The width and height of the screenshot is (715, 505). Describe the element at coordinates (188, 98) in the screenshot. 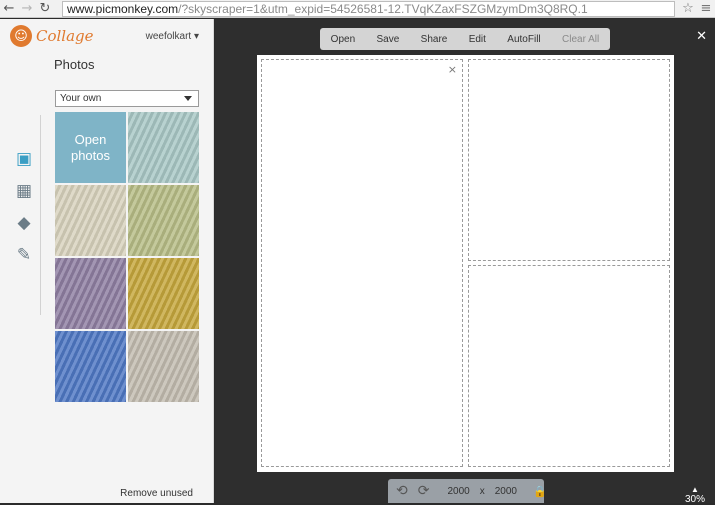

I see `chevron-down-icon` at that location.